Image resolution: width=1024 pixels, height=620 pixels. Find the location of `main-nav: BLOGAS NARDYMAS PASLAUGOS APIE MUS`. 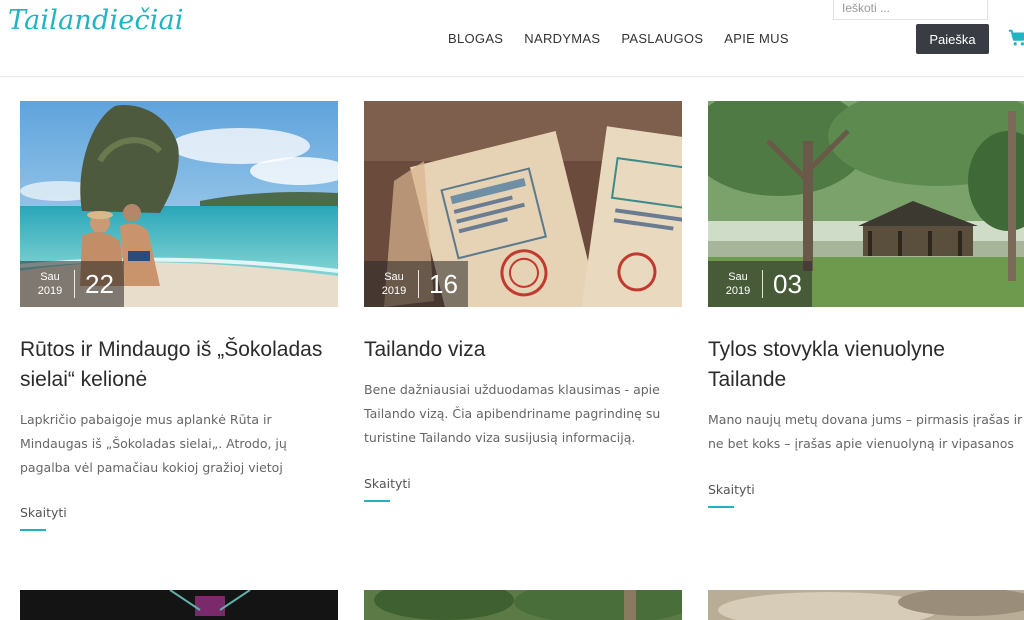

main-nav: BLOGAS NARDYMAS PASLAUGOS APIE MUS is located at coordinates (629, 38).